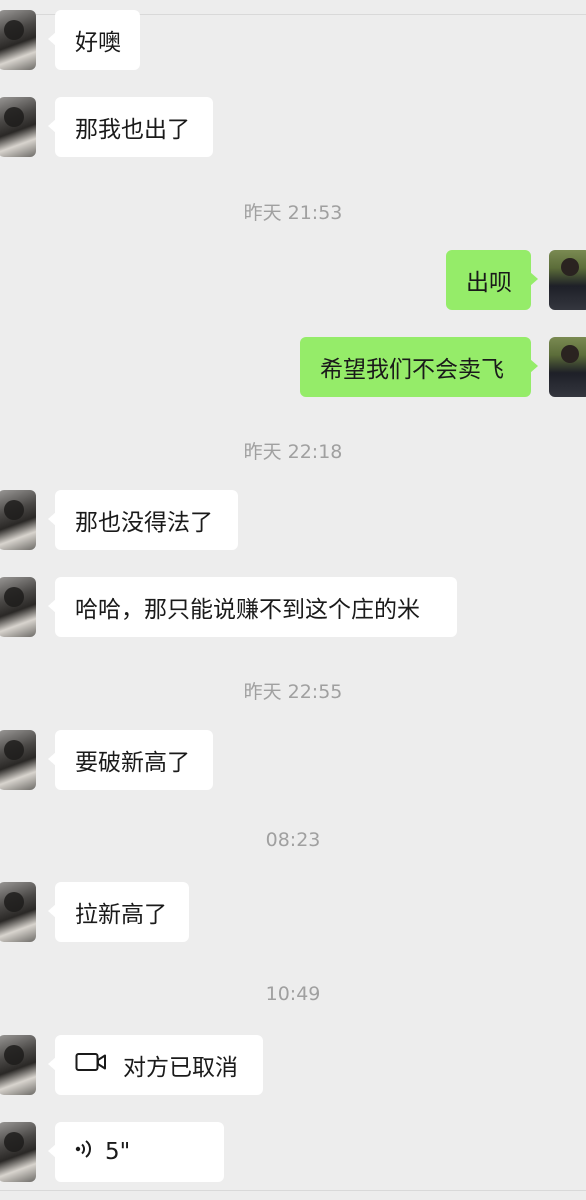  I want to click on message-text: 好噢, so click(98, 43).